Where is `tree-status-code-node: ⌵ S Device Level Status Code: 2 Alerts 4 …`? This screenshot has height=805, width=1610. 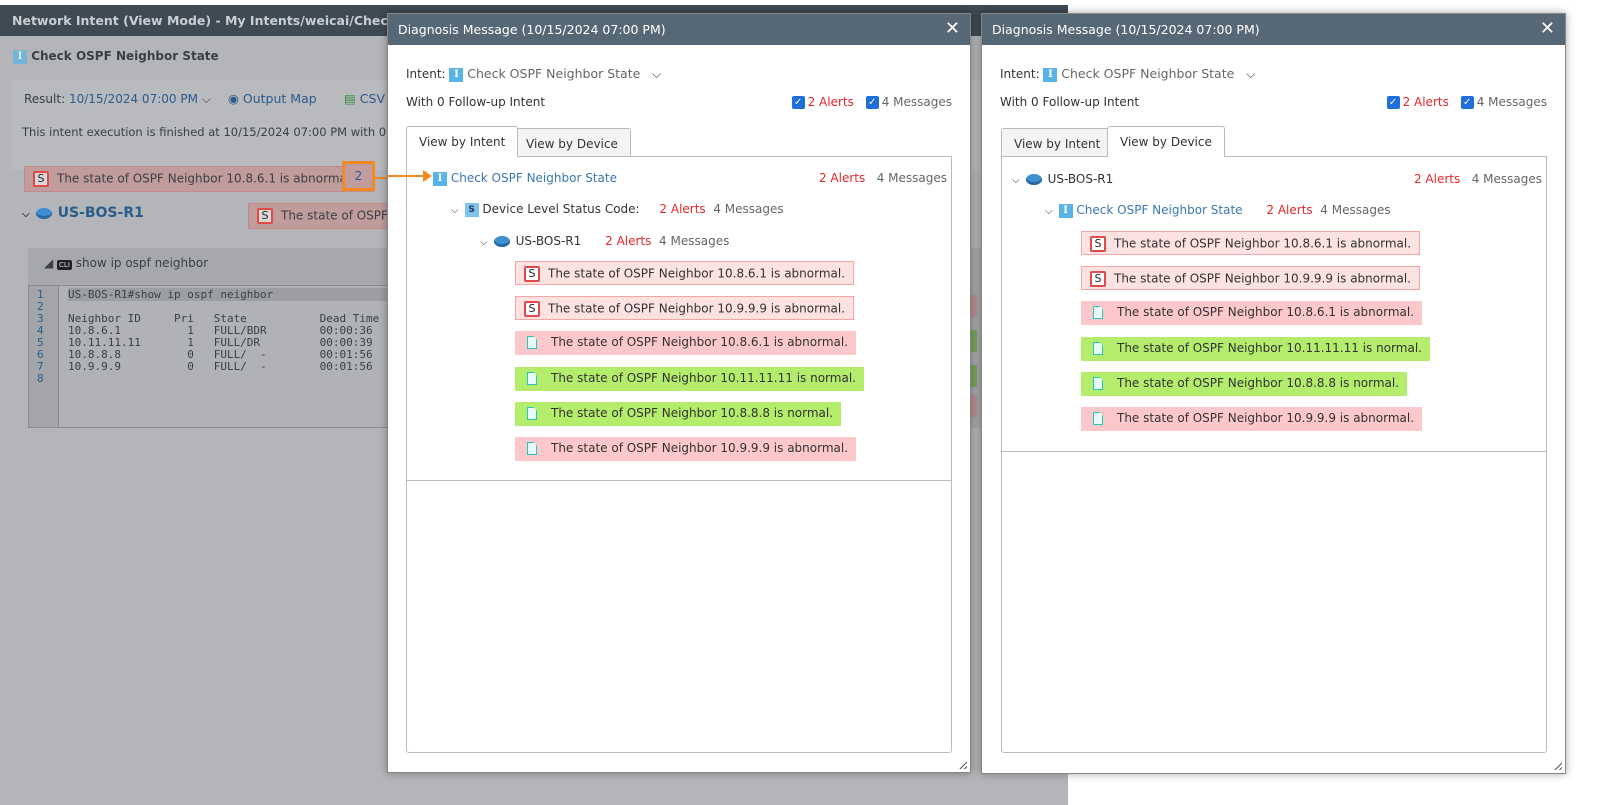
tree-status-code-node: ⌵ S Device Level Status Code: 2 Alerts 4 … is located at coordinates (617, 209).